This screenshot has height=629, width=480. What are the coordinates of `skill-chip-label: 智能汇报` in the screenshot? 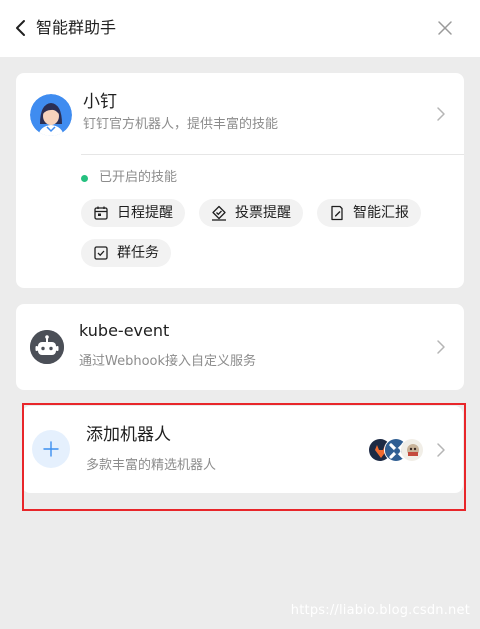 It's located at (381, 213).